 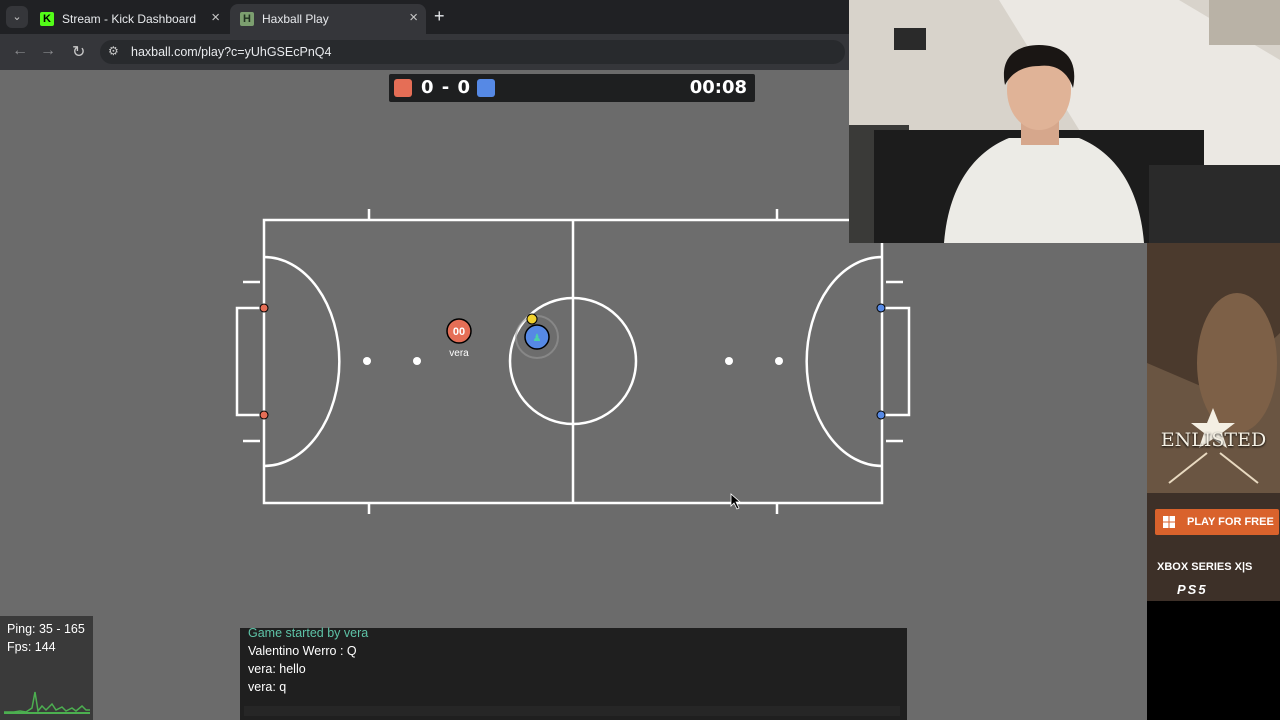 What do you see at coordinates (20, 51) in the screenshot?
I see `back-arrow-icon: ←` at bounding box center [20, 51].